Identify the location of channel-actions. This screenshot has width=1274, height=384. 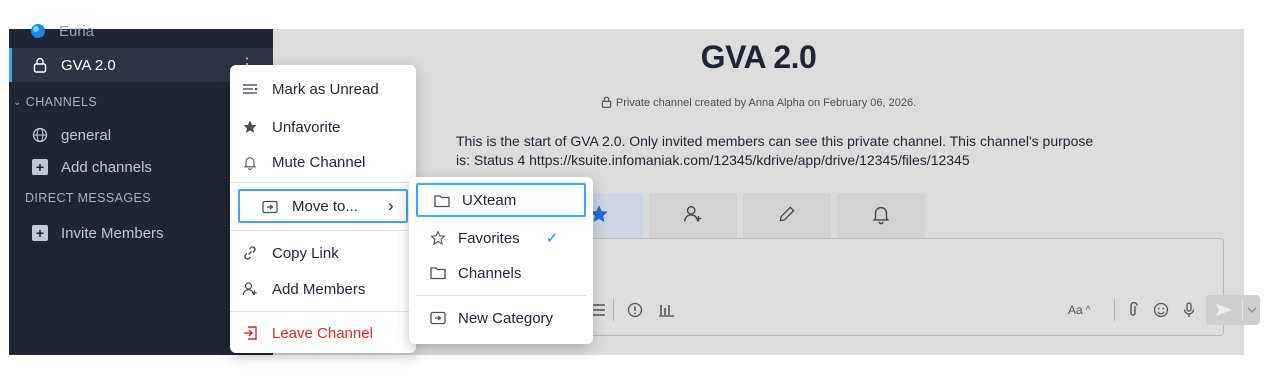
(740, 216).